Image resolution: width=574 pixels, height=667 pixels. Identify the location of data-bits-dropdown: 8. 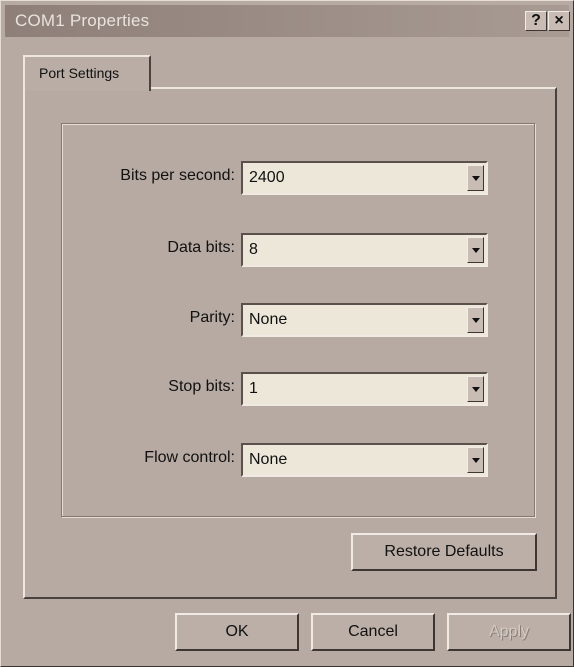
(364, 250).